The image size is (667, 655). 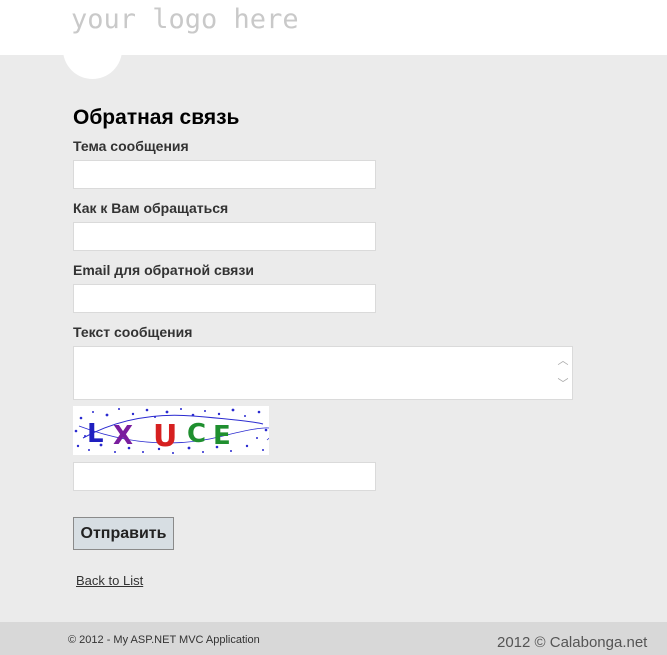 I want to click on email-label: Email для обратной связи, so click(x=163, y=270).